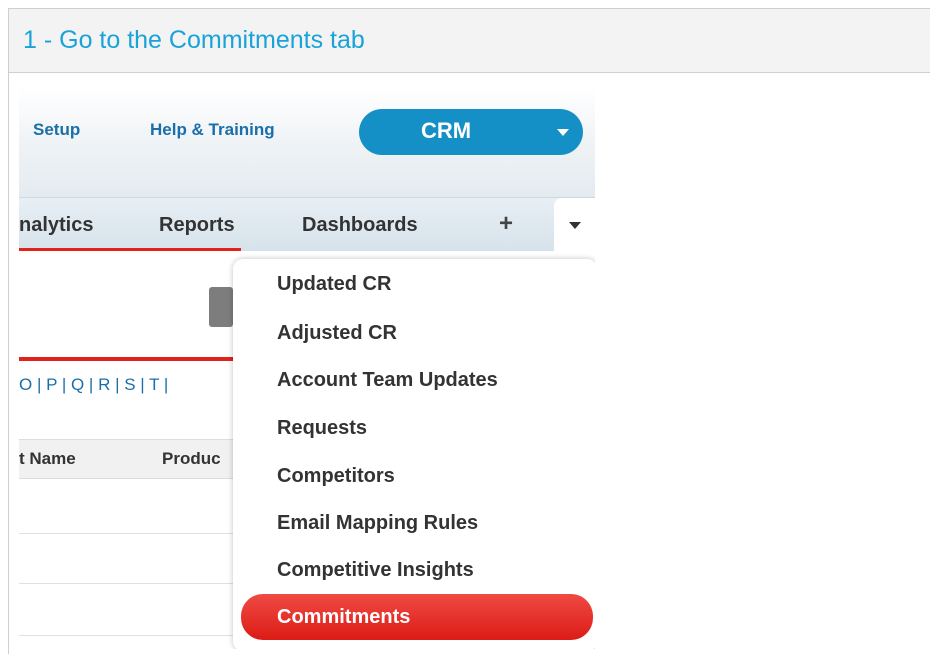 This screenshot has width=930, height=654. I want to click on menu-item-competitors: Competitors, so click(336, 476).